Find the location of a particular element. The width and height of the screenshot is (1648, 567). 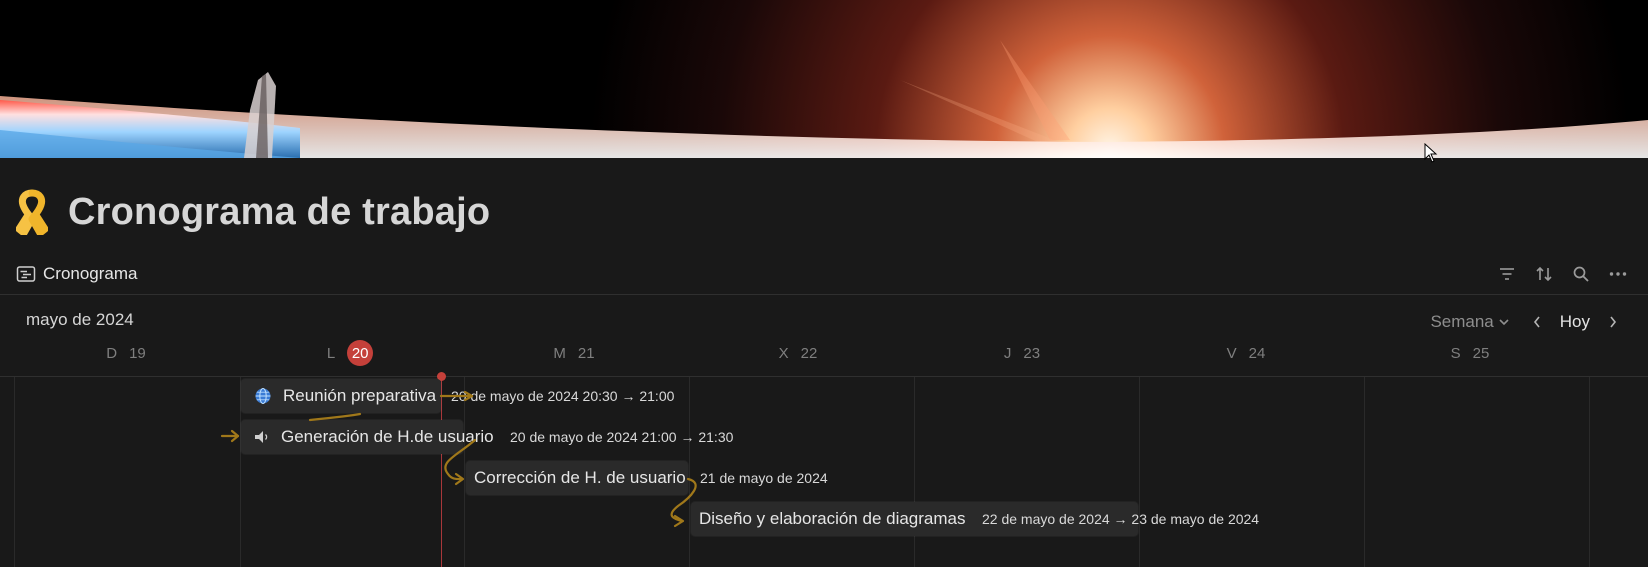

day-weekday: X is located at coordinates (783, 353).